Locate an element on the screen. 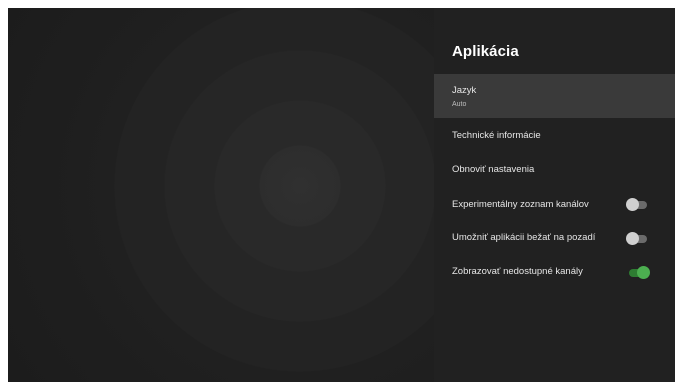 This screenshot has height=382, width=683. menu-item-label: Experimentálny zoznam kanálov is located at coordinates (520, 204).